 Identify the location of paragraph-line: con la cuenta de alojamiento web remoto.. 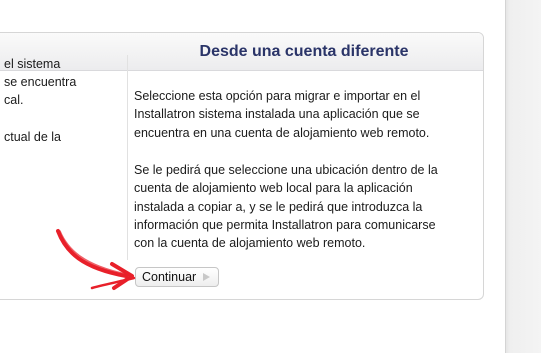
(250, 243).